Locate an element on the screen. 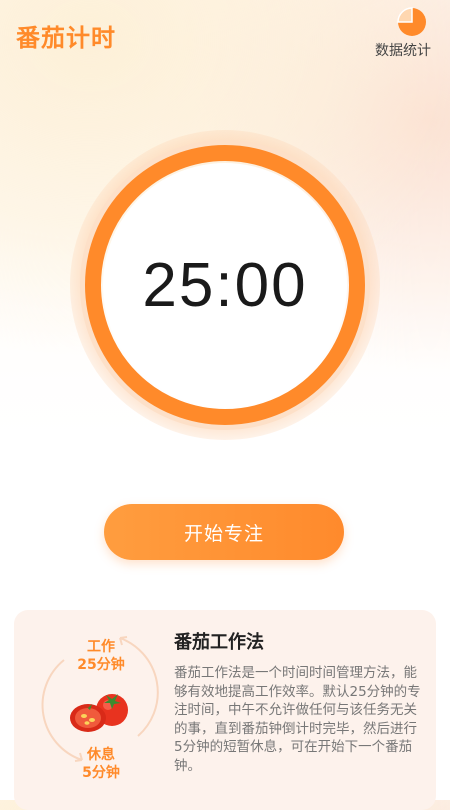  stats-button: 数据统计 is located at coordinates (403, 34).